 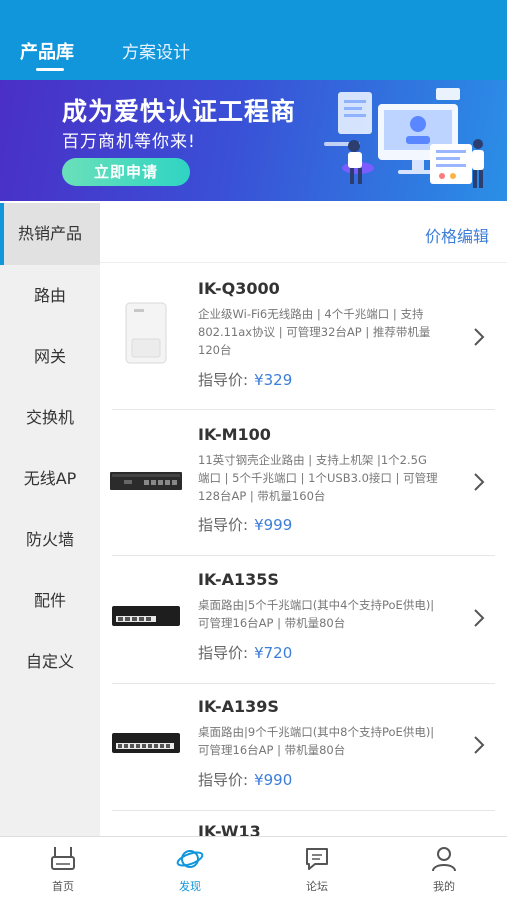 What do you see at coordinates (179, 111) in the screenshot?
I see `banner-title: 成为爱快认证工程商` at bounding box center [179, 111].